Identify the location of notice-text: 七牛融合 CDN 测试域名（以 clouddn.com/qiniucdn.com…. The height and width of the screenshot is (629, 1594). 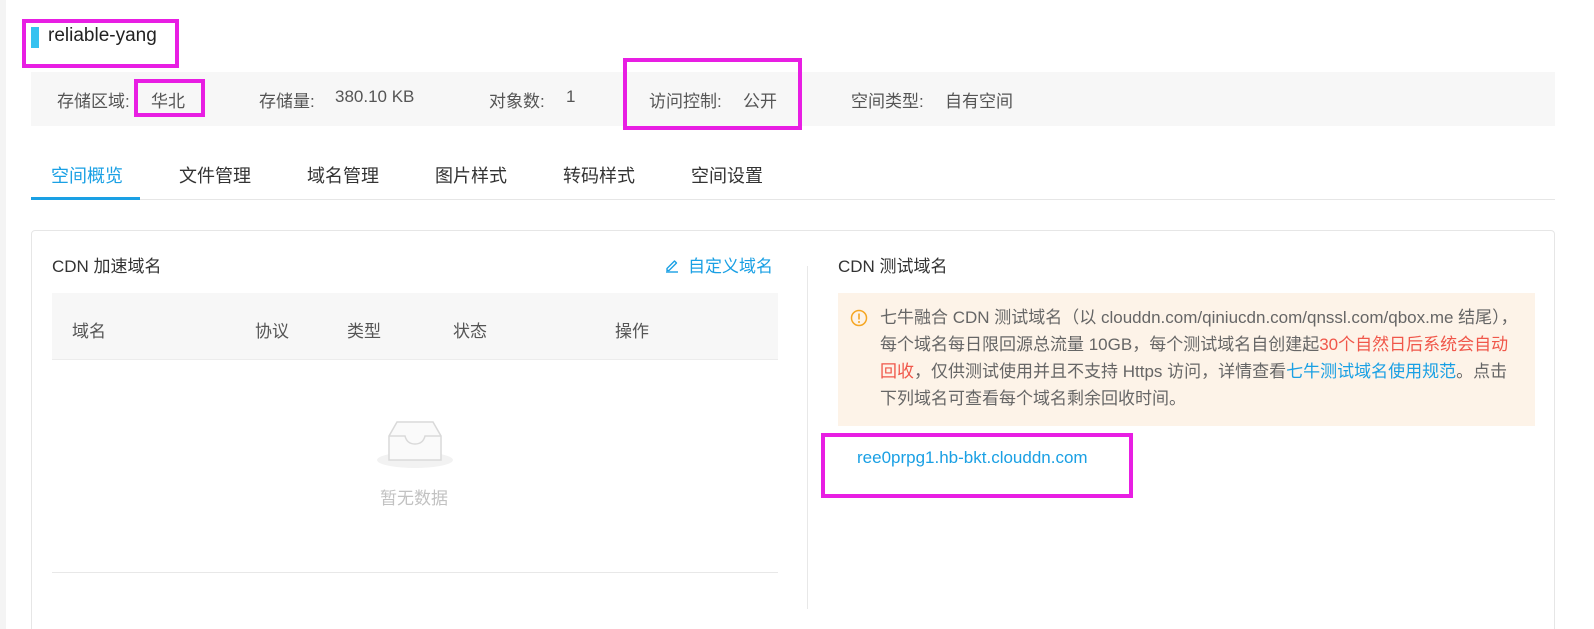
(1200, 358).